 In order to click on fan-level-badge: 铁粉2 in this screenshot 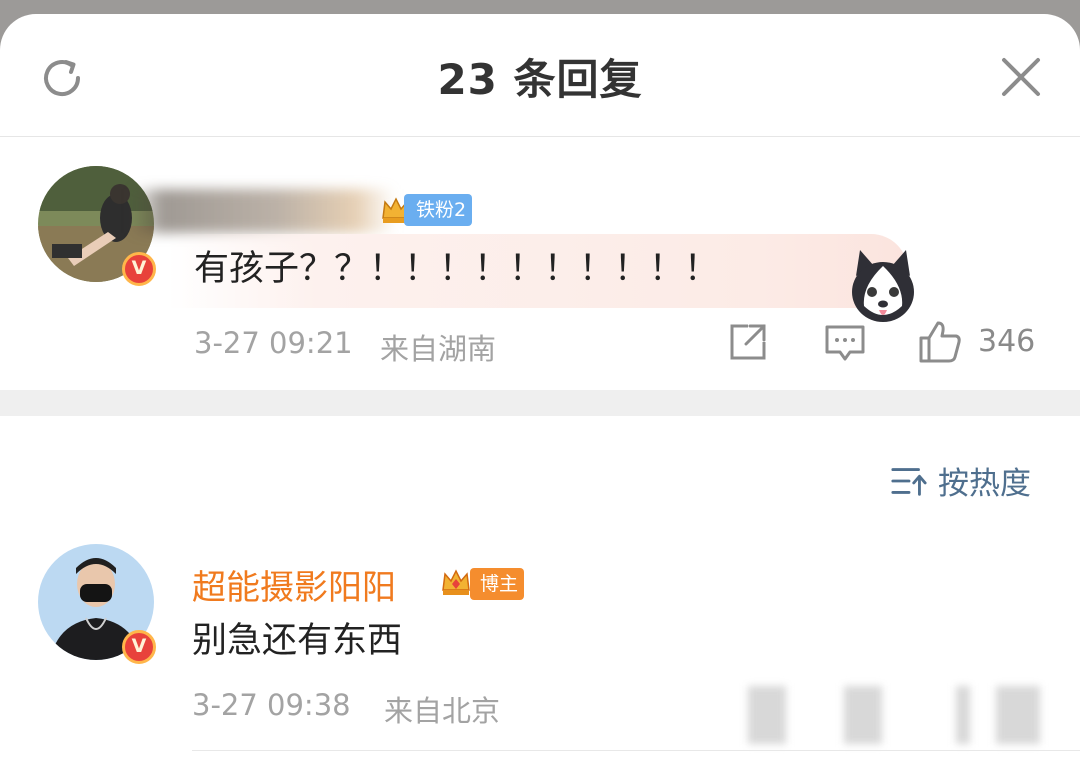, I will do `click(438, 210)`.